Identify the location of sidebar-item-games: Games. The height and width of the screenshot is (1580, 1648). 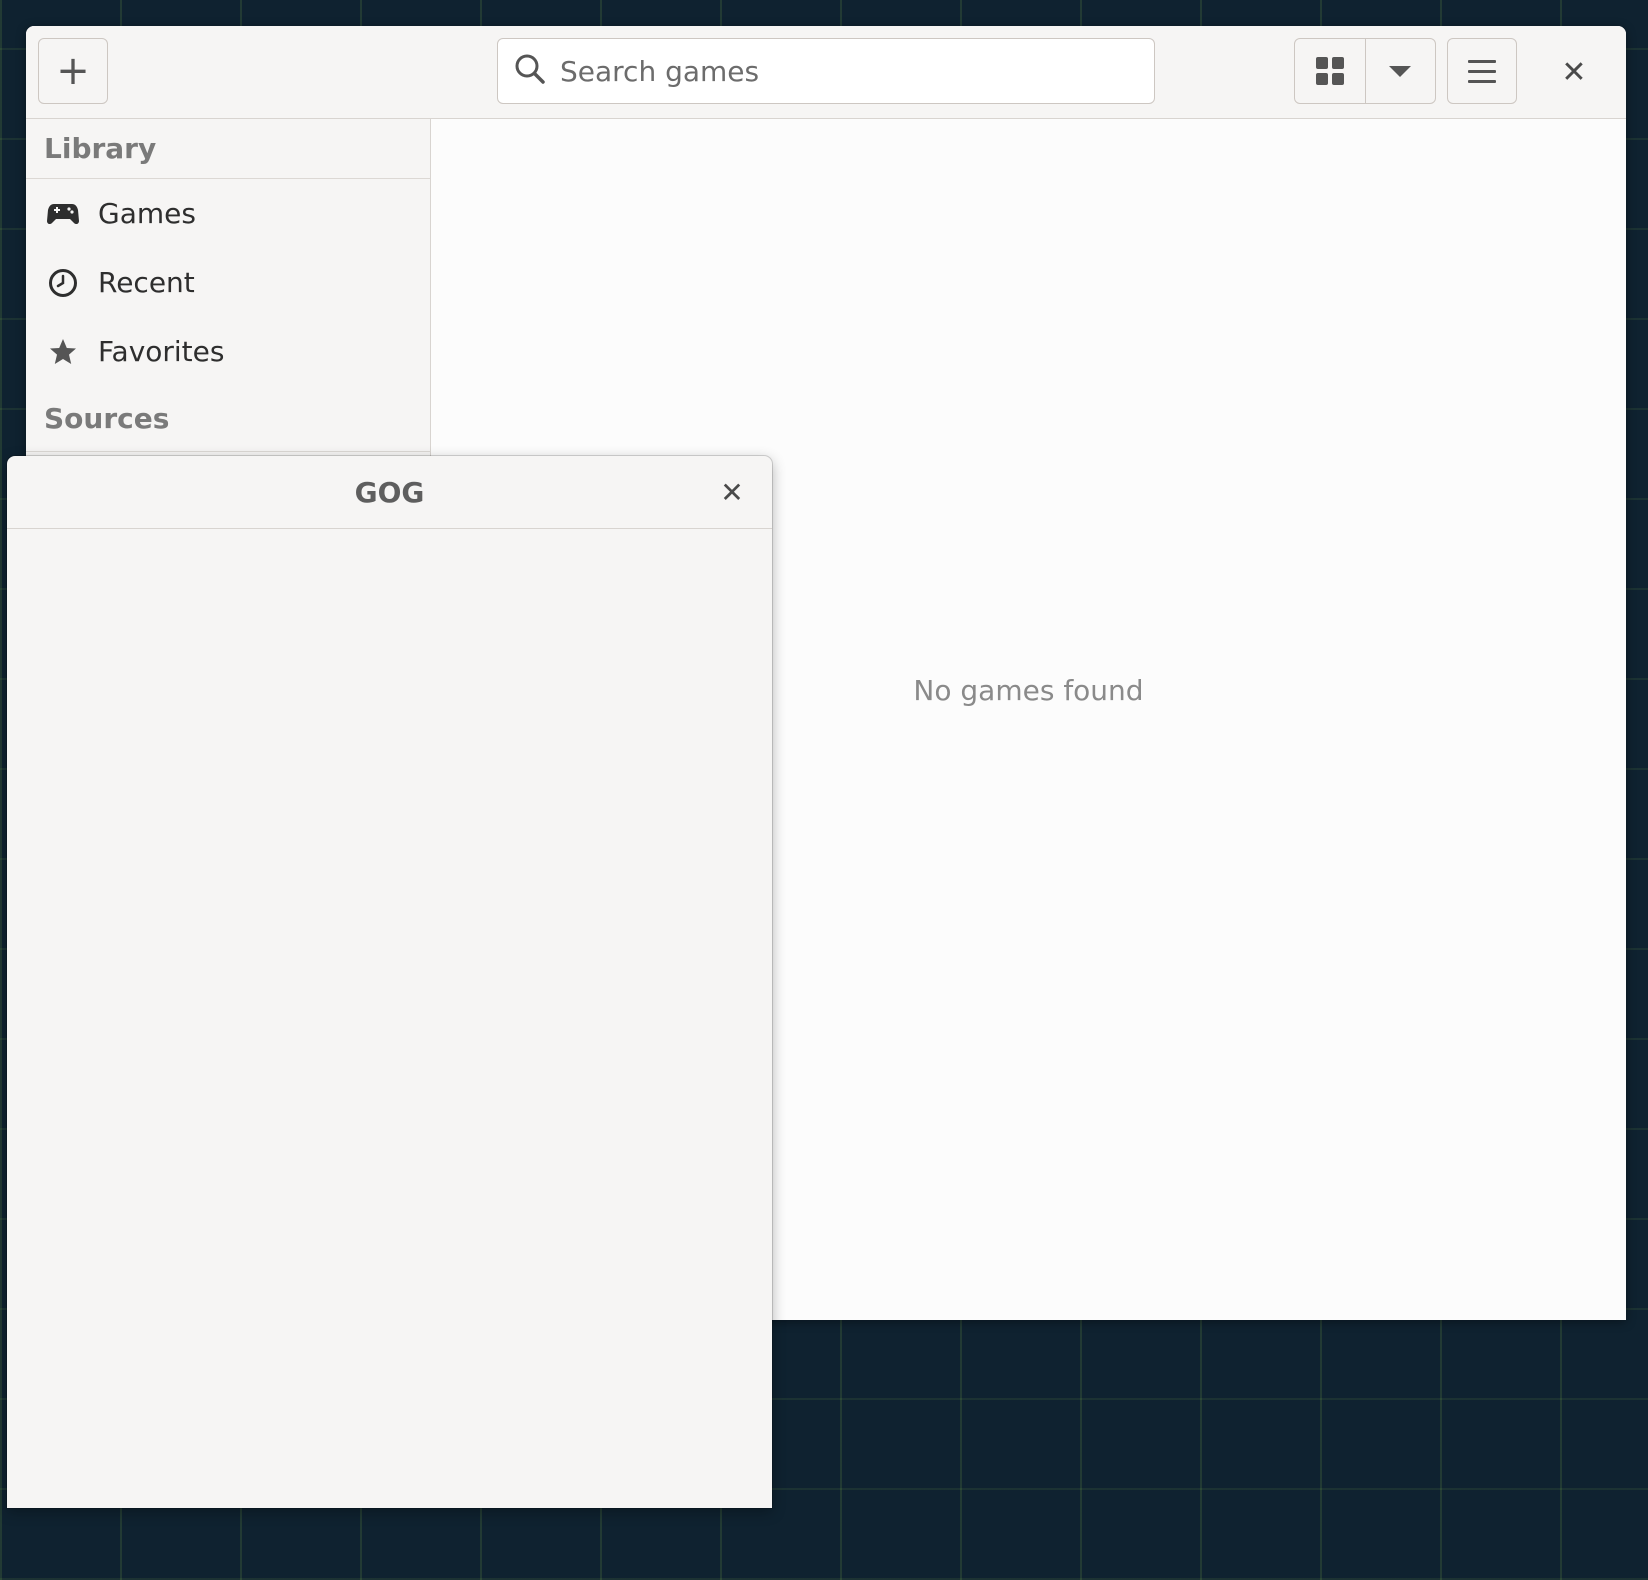
(228, 213).